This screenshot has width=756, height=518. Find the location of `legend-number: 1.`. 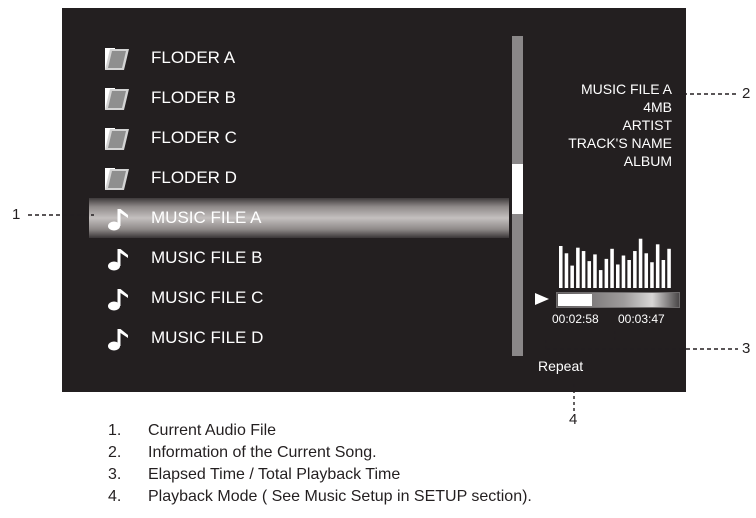

legend-number: 1. is located at coordinates (115, 430).